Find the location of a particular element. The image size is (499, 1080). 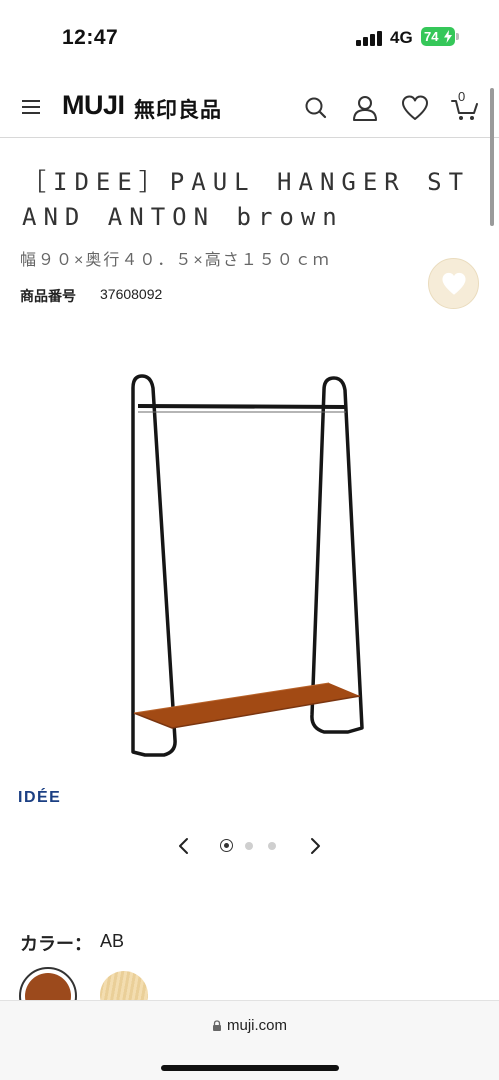

muji-logo-jp: 無印良品 is located at coordinates (178, 109).